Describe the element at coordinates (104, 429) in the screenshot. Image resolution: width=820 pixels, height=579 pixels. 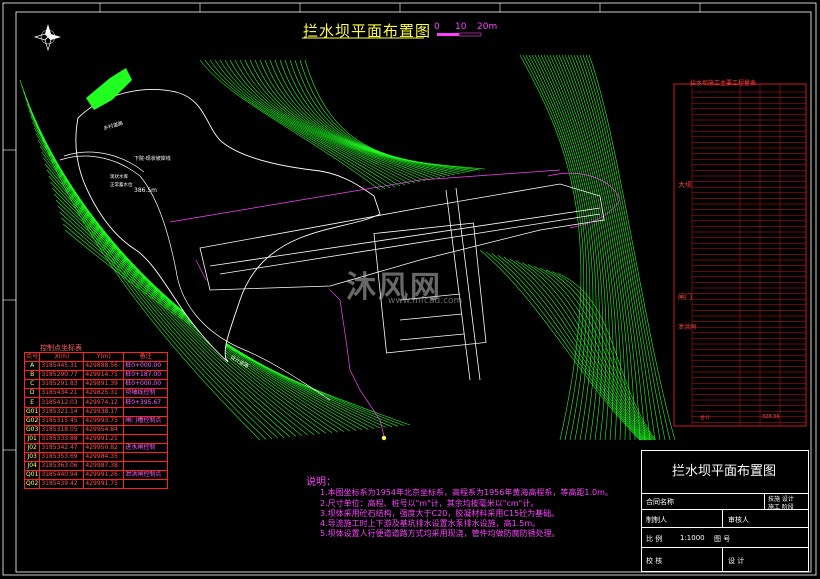
I see `control-table-cell: 429954.84` at that location.